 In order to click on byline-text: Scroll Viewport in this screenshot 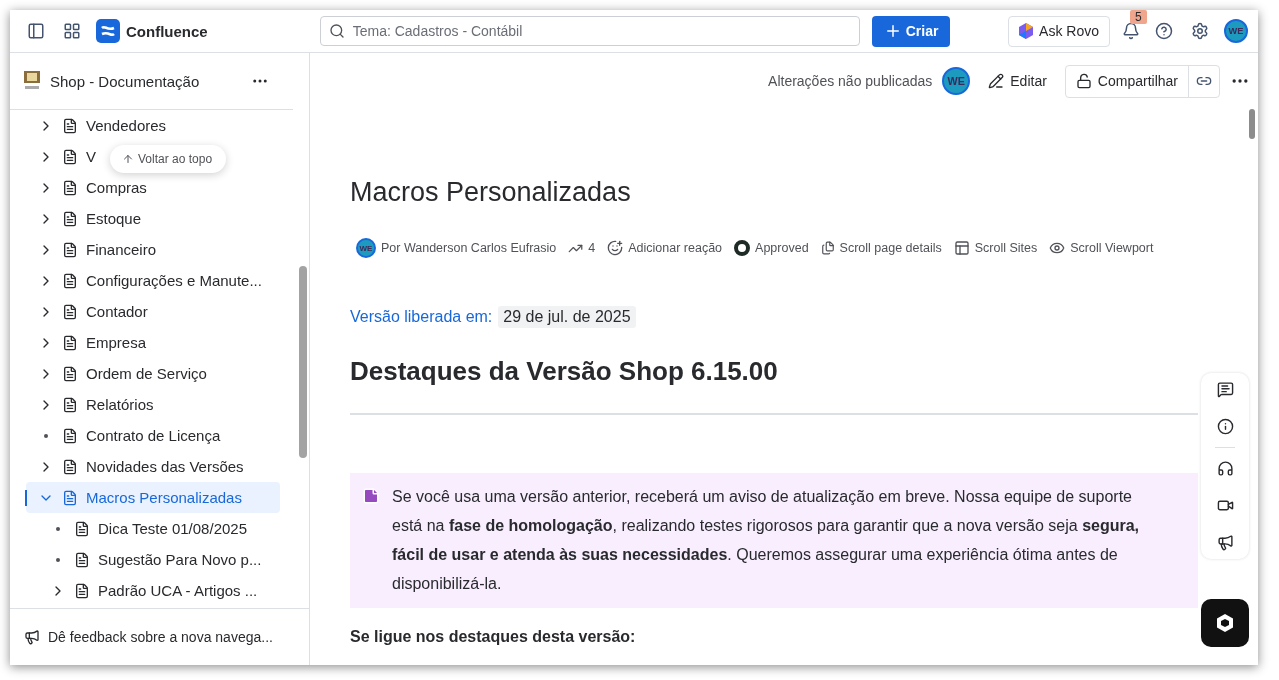, I will do `click(1112, 248)`.